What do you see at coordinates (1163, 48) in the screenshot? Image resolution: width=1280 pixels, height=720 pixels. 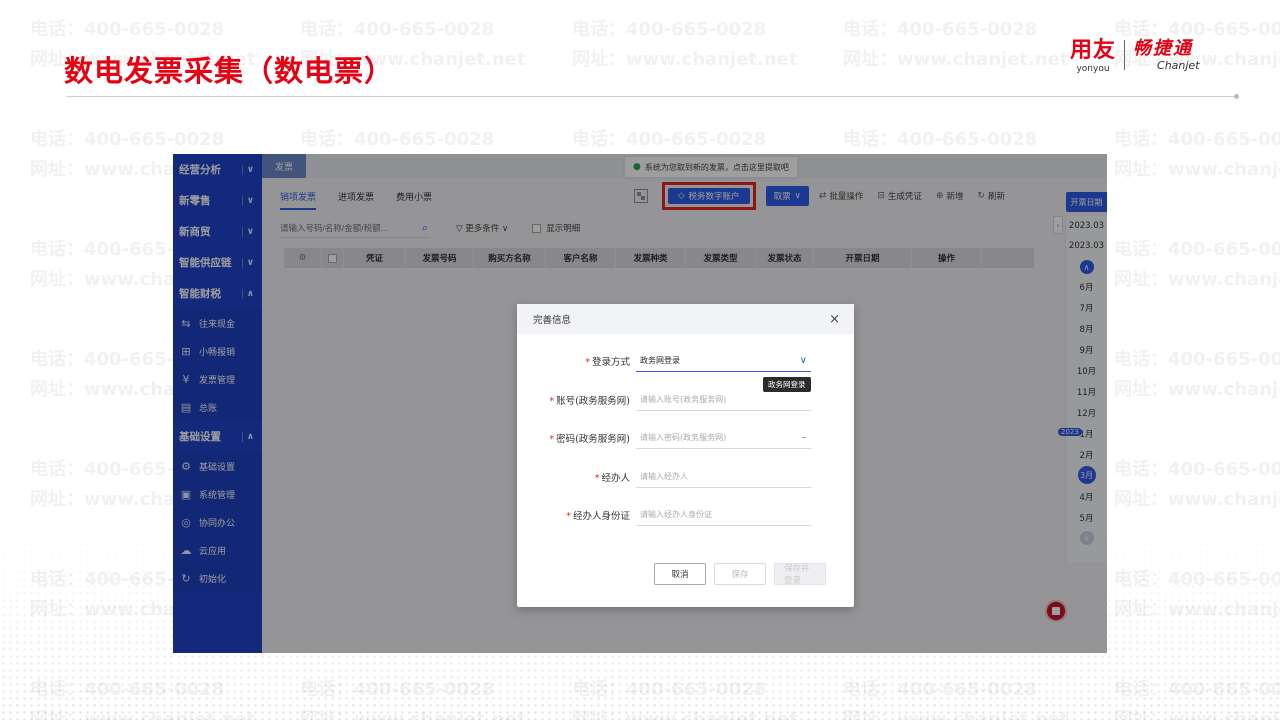 I see `chanjet-logo-cn: 畅捷通` at bounding box center [1163, 48].